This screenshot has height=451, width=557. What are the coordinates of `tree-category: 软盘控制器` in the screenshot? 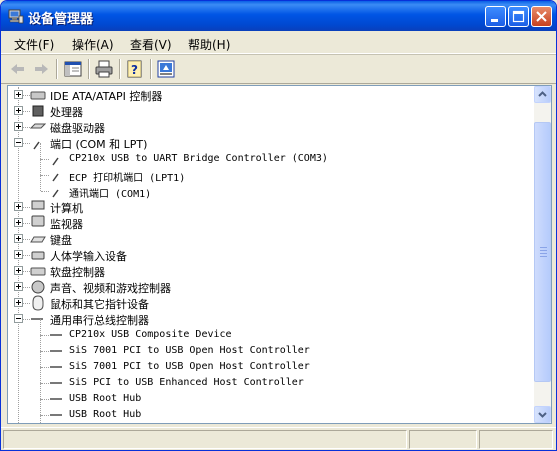 It's located at (271, 271).